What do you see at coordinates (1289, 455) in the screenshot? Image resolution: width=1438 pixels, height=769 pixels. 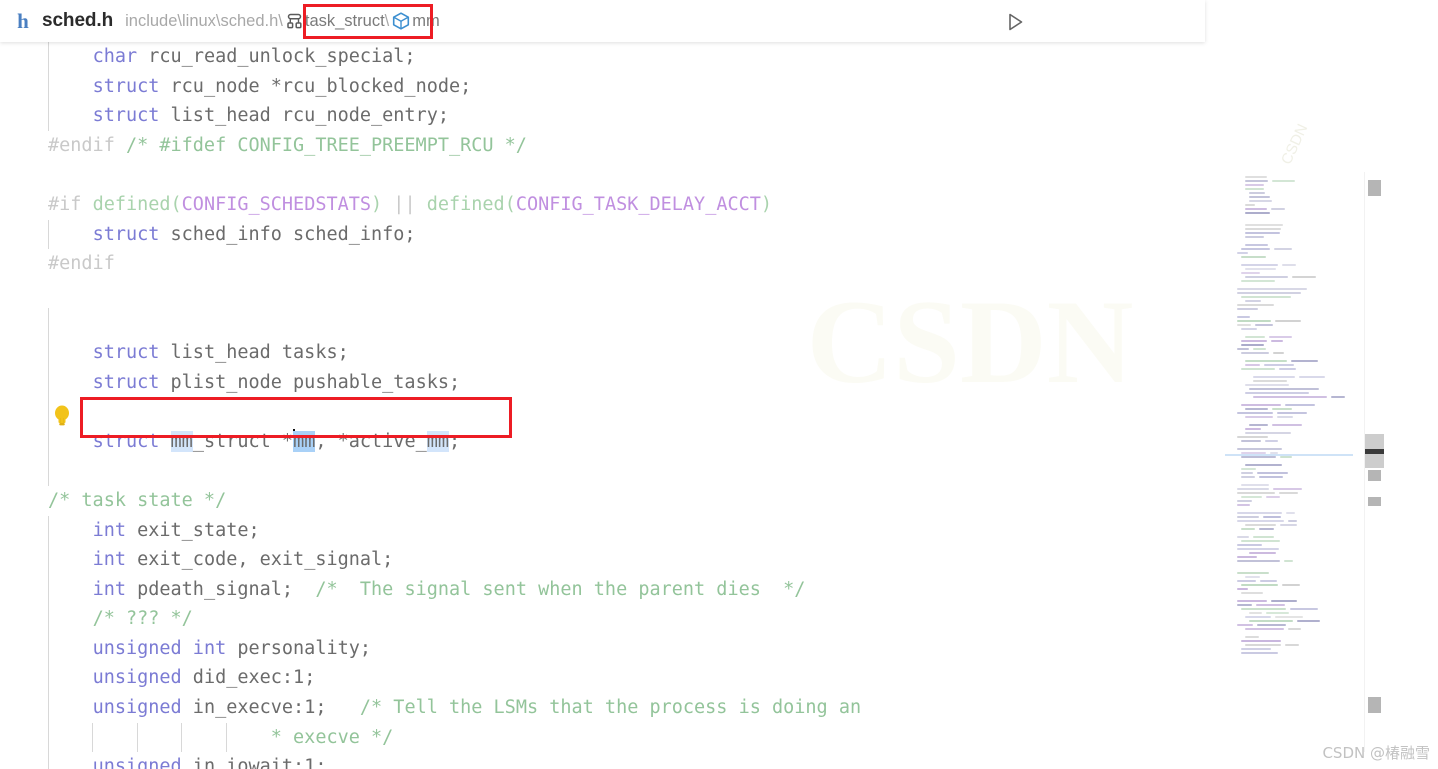 I see `minimap-cursor-line` at bounding box center [1289, 455].